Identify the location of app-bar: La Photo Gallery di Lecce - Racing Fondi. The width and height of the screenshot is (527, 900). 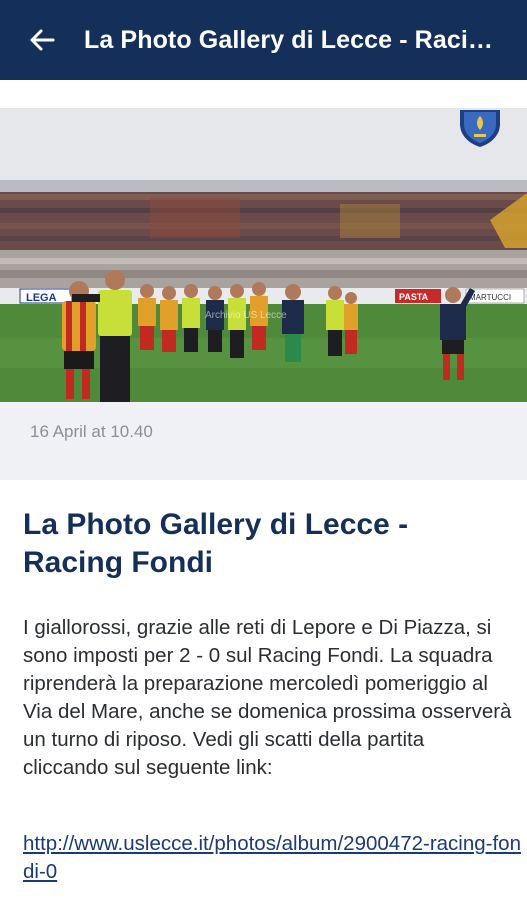
(263, 40).